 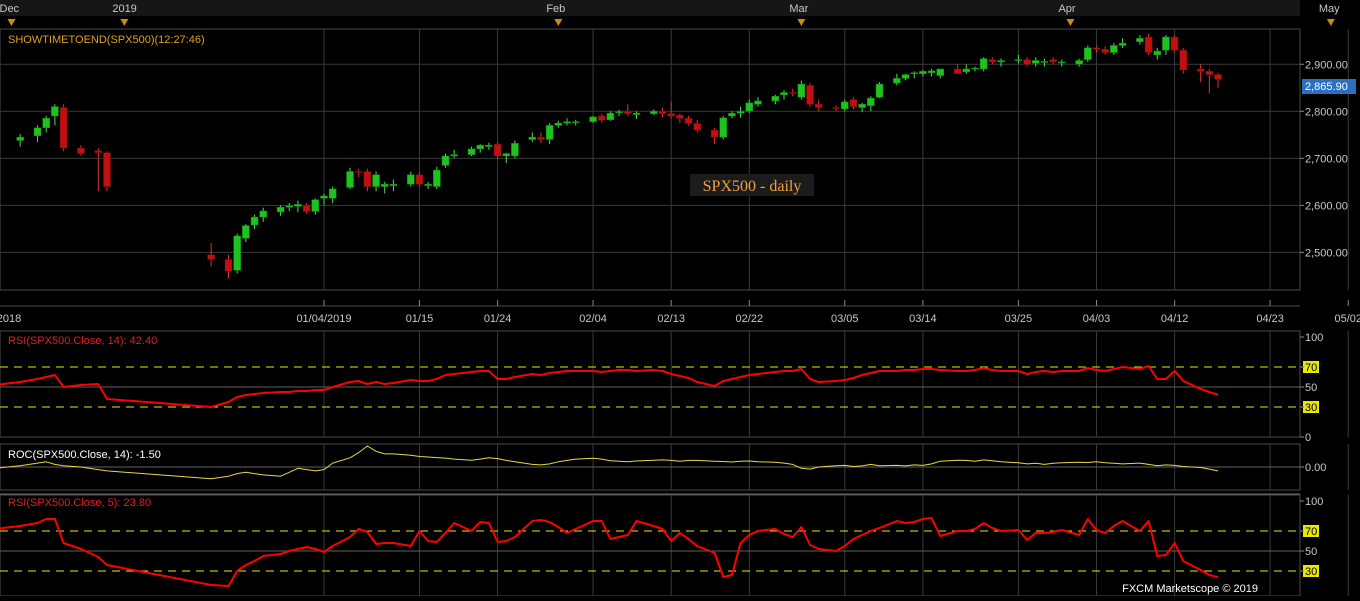 What do you see at coordinates (1326, 206) in the screenshot?
I see `price-tick-label: 2,600.00` at bounding box center [1326, 206].